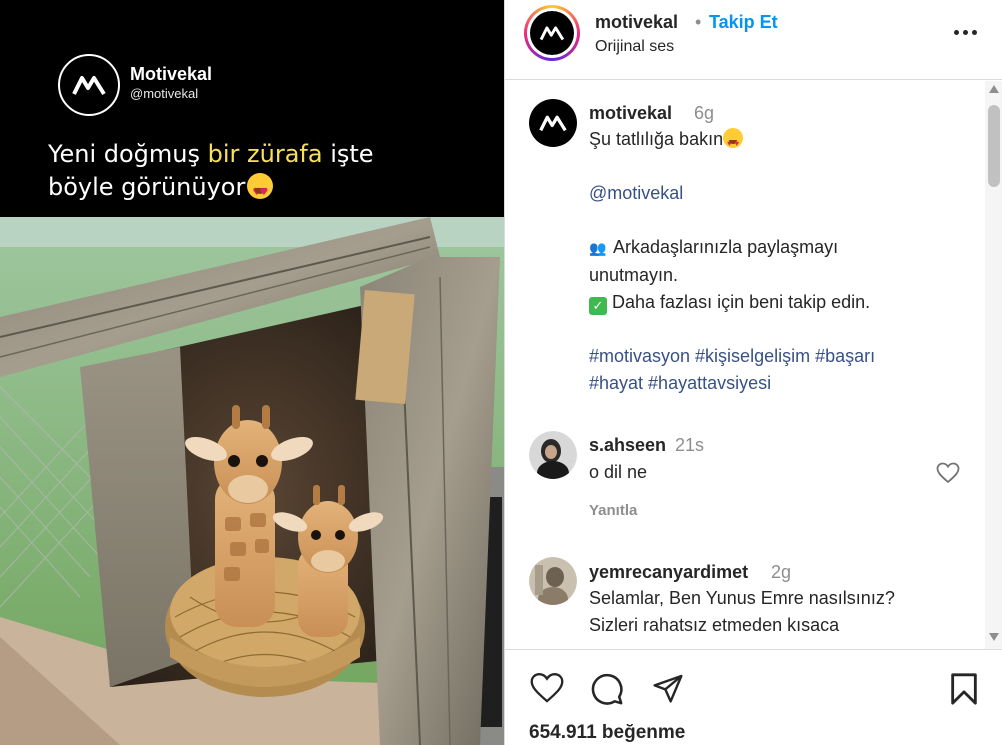 This screenshot has width=1002, height=745. I want to click on more-options-button, so click(965, 32).